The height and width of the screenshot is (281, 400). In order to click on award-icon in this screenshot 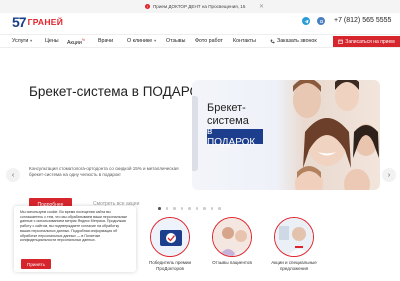, I will do `click(170, 237)`.